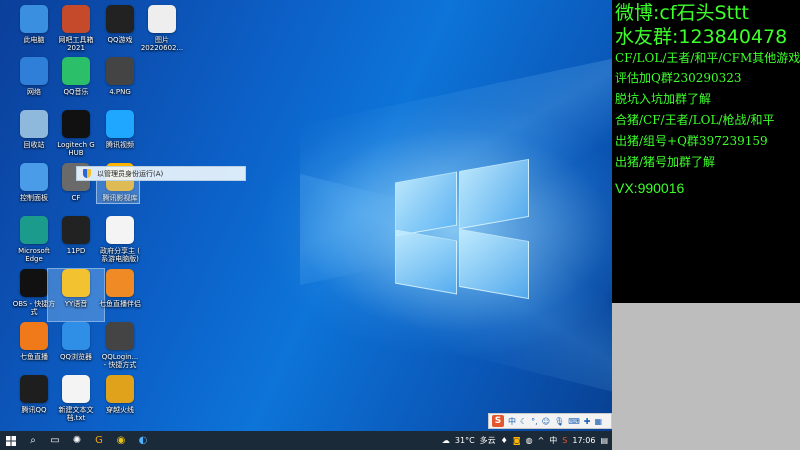  I want to click on toolbox-icon, so click(76, 19).